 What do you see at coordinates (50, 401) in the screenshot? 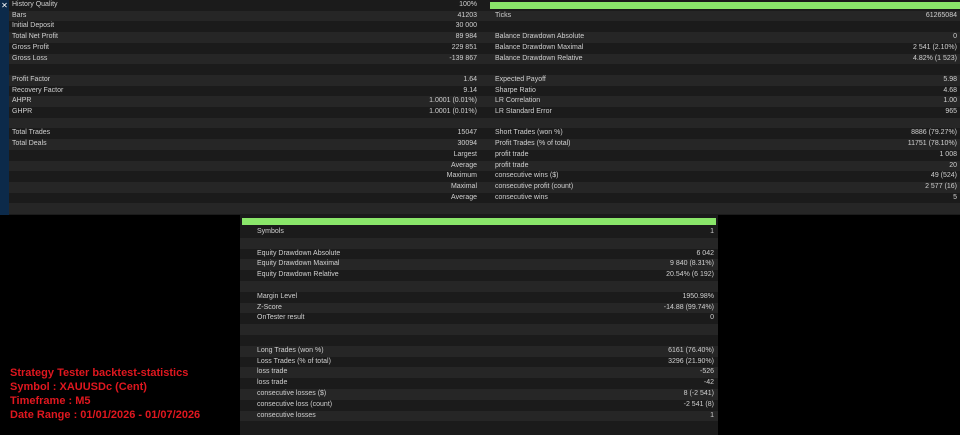
I see `caption-timeframe: Timeframe : M5` at bounding box center [50, 401].